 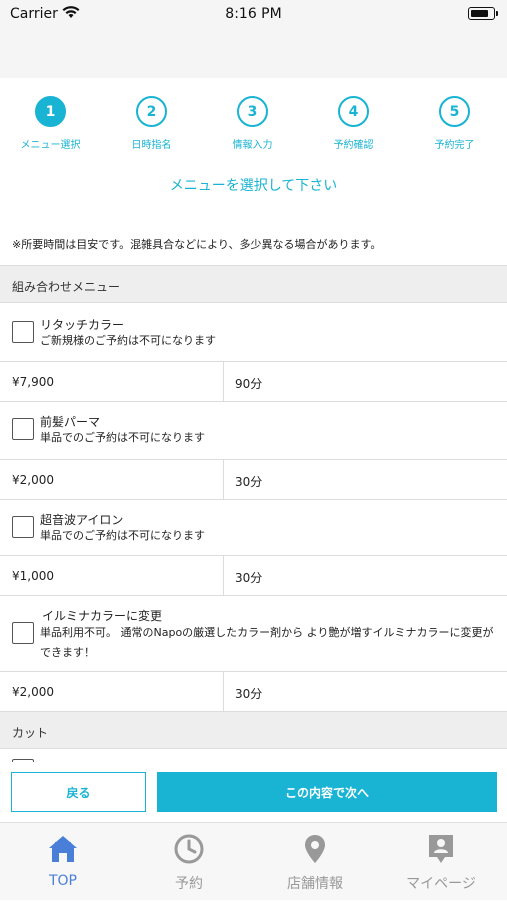 I want to click on clock-icon, so click(x=189, y=849).